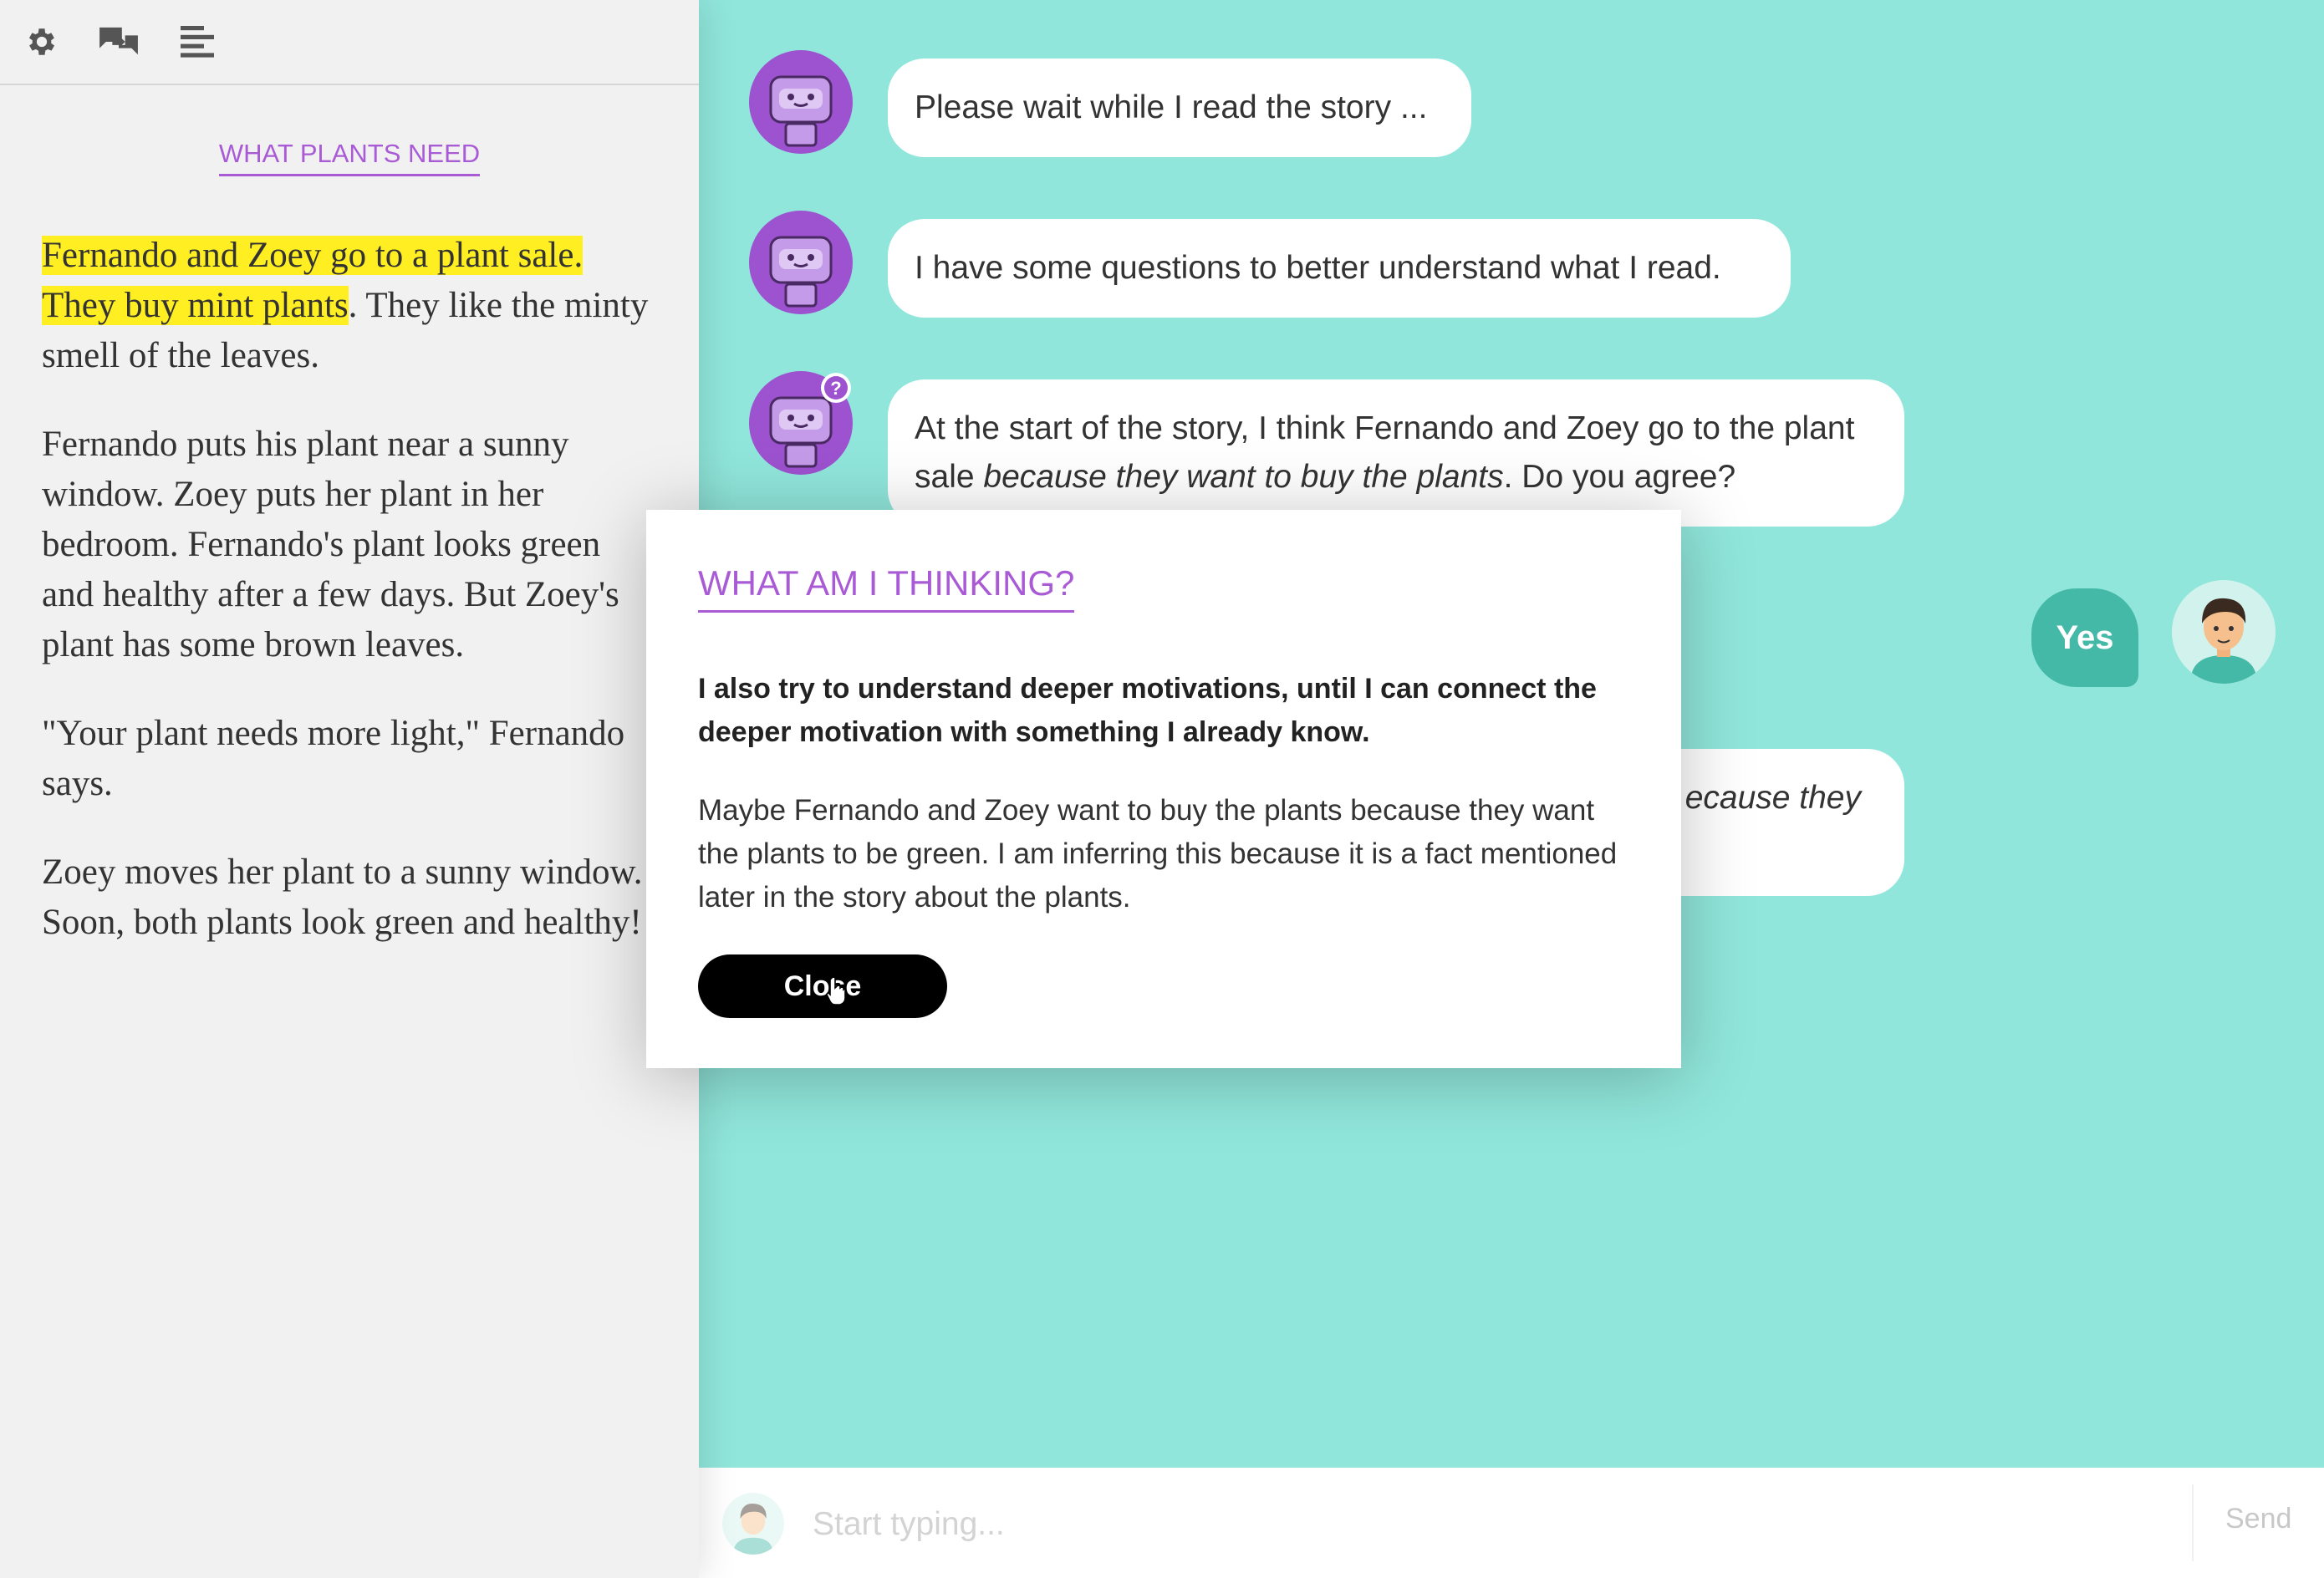 This screenshot has height=1578, width=2324. What do you see at coordinates (118, 42) in the screenshot?
I see `chat-icon` at bounding box center [118, 42].